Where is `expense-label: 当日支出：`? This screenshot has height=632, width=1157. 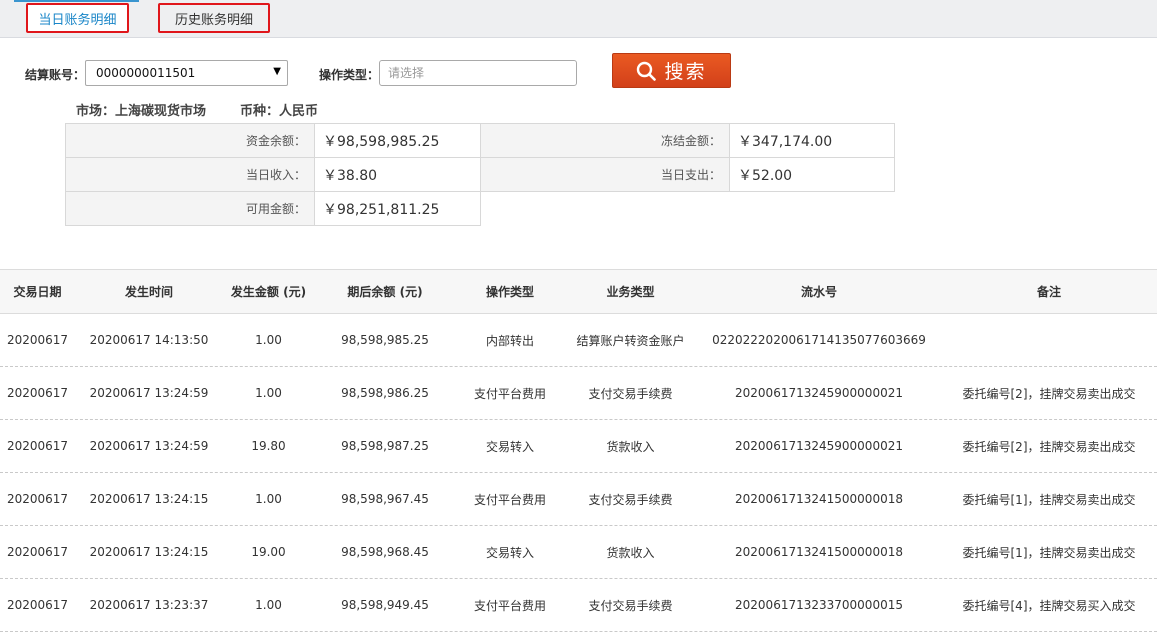
expense-label: 当日支出： is located at coordinates (605, 174).